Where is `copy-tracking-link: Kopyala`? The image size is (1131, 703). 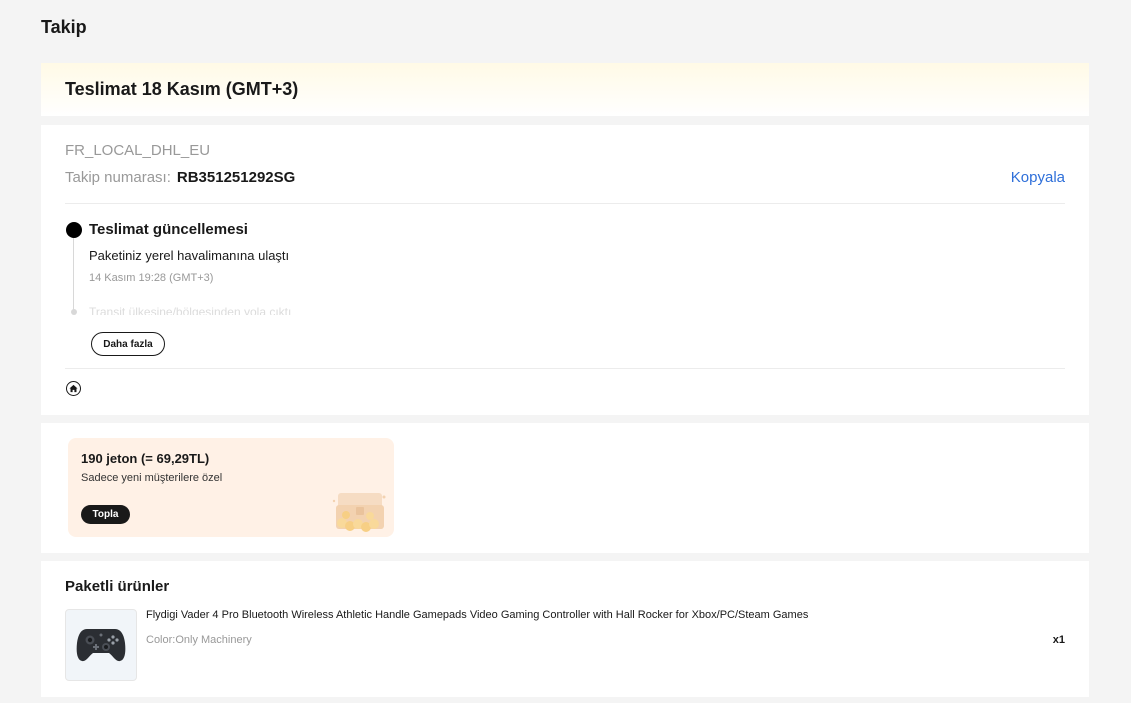 copy-tracking-link: Kopyala is located at coordinates (1038, 177).